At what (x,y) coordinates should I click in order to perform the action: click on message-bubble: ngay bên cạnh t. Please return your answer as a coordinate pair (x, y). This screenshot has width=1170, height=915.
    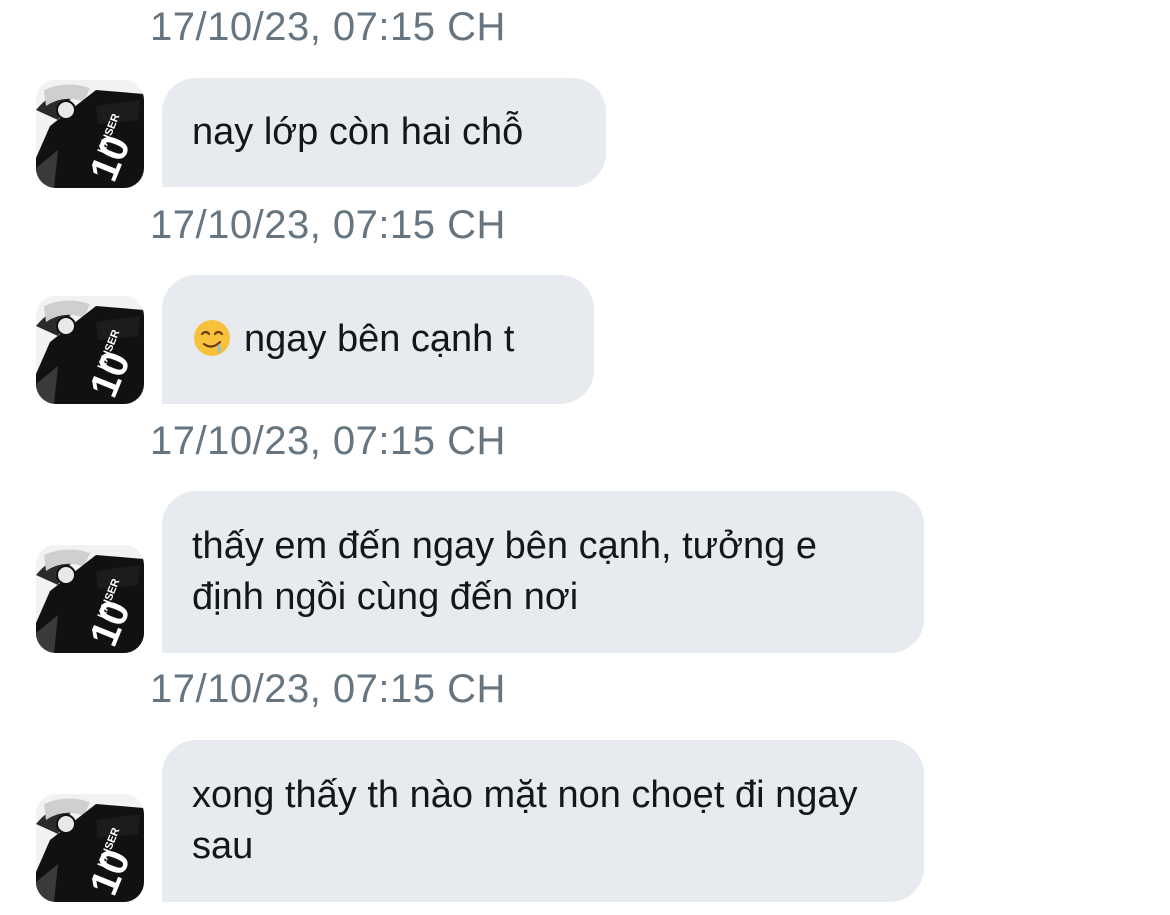
    Looking at the image, I should click on (378, 339).